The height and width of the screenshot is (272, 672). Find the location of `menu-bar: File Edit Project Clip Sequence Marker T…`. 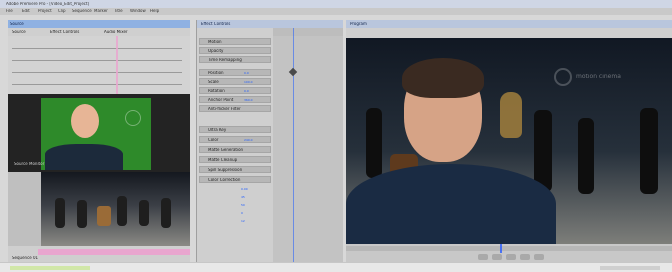

menu-bar: File Edit Project Clip Sequence Marker T… is located at coordinates (336, 11).